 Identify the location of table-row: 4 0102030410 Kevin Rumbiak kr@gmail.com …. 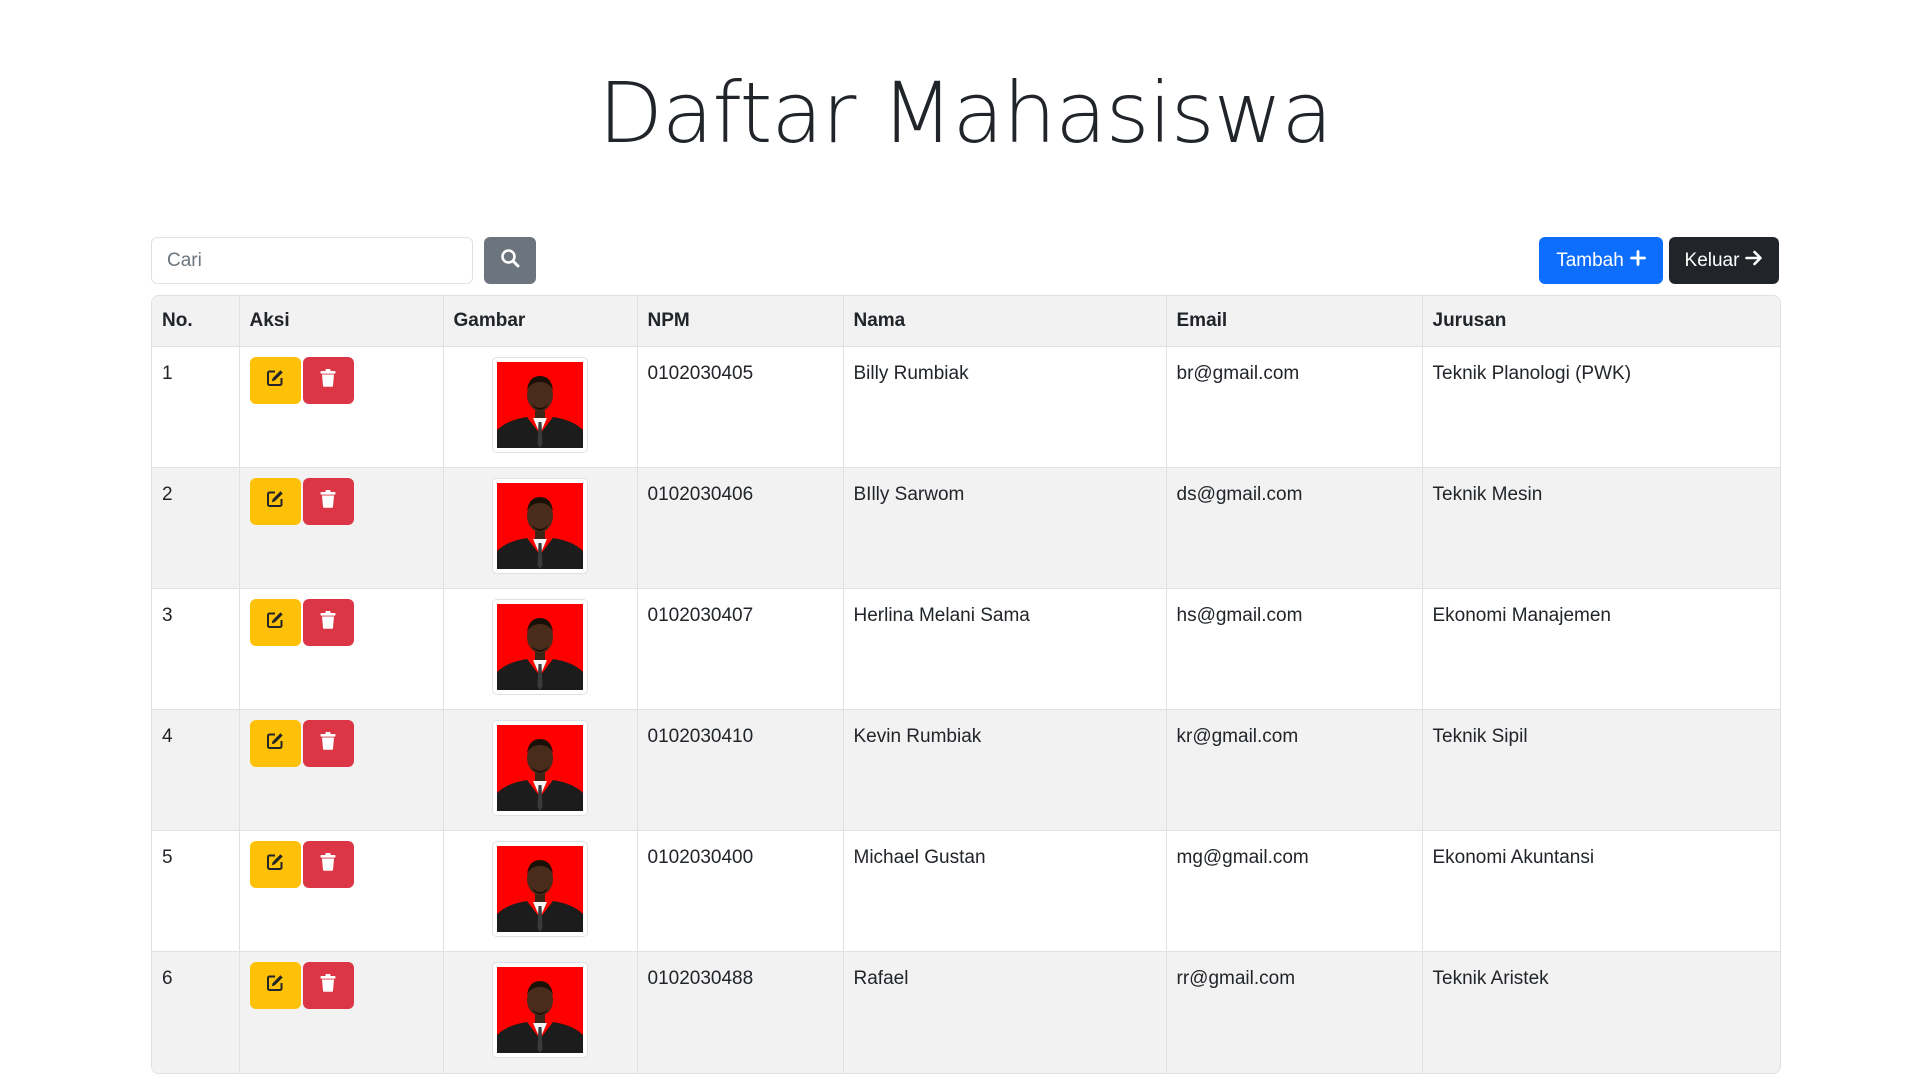
(966, 770).